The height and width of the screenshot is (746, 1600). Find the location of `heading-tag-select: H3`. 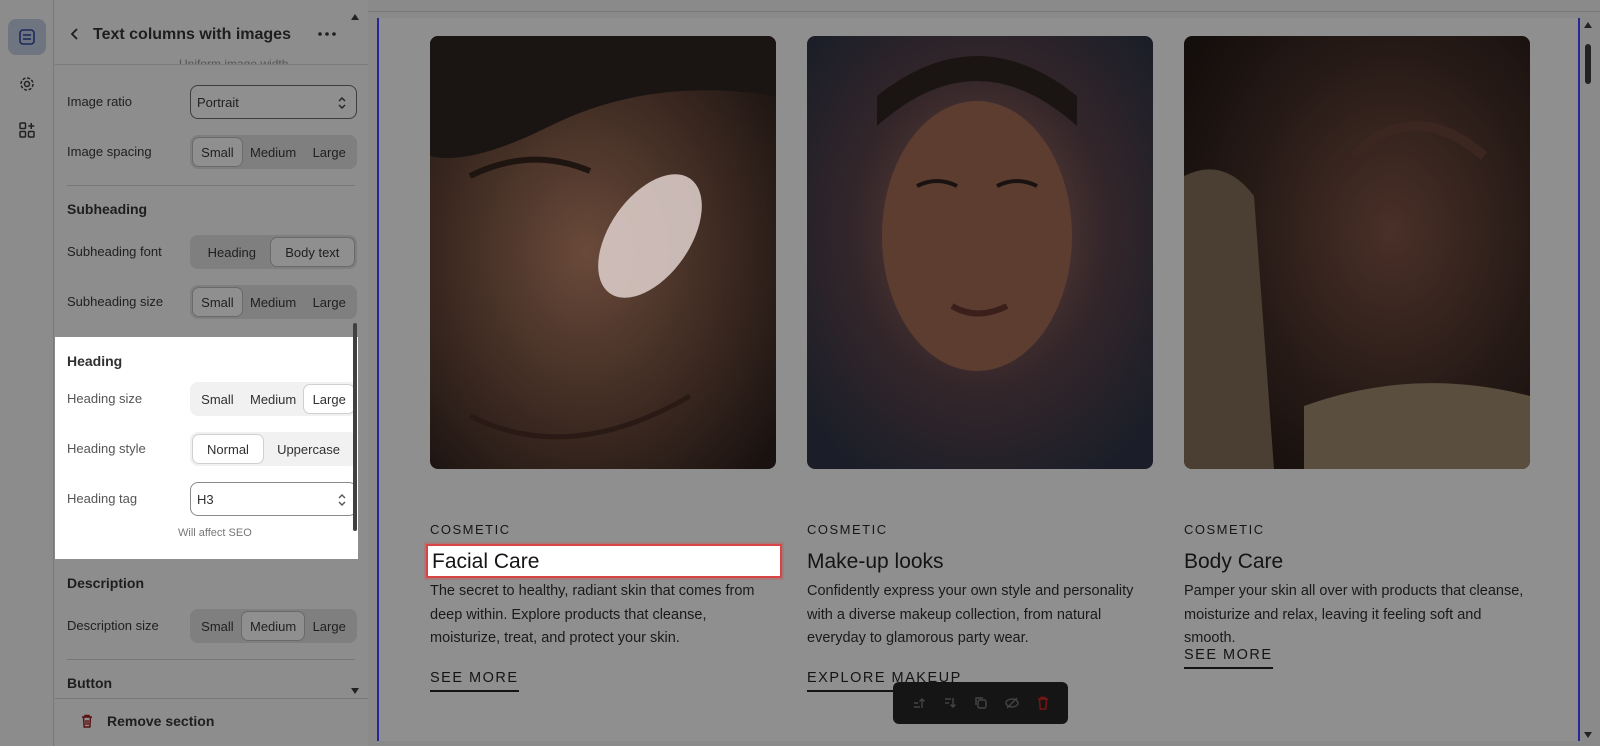

heading-tag-select: H3 is located at coordinates (273, 499).